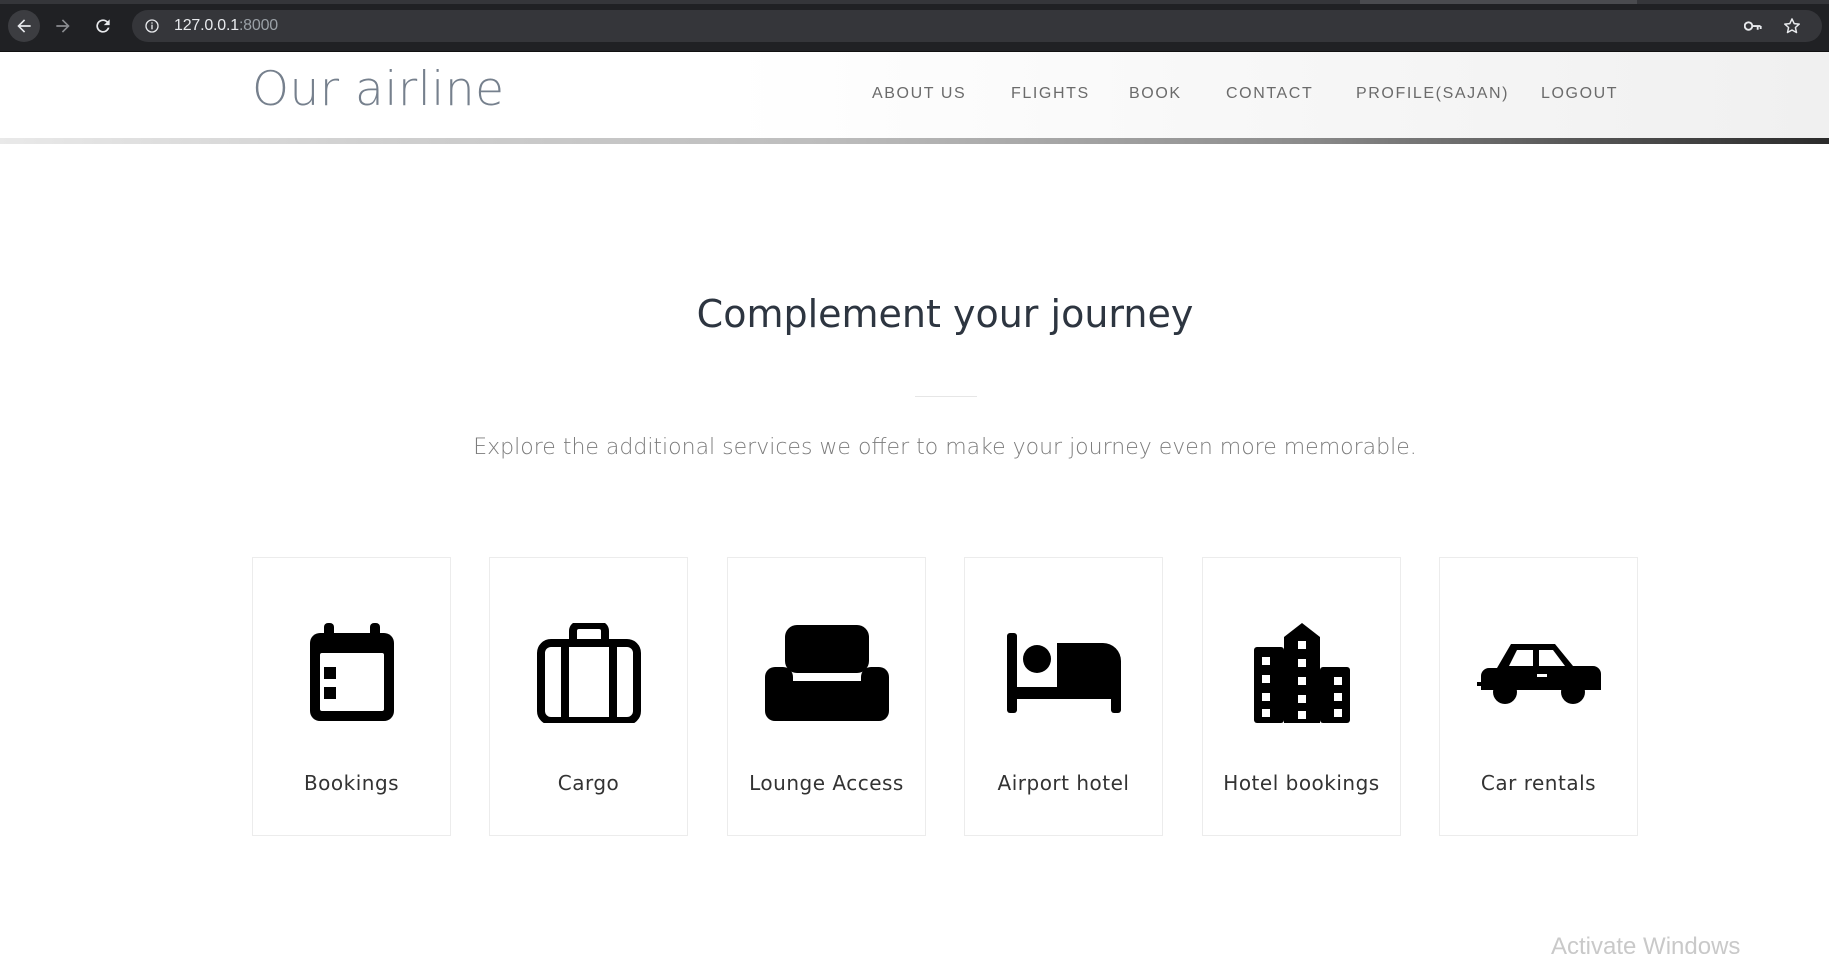  What do you see at coordinates (1498, 2) in the screenshot?
I see `tab-segment` at bounding box center [1498, 2].